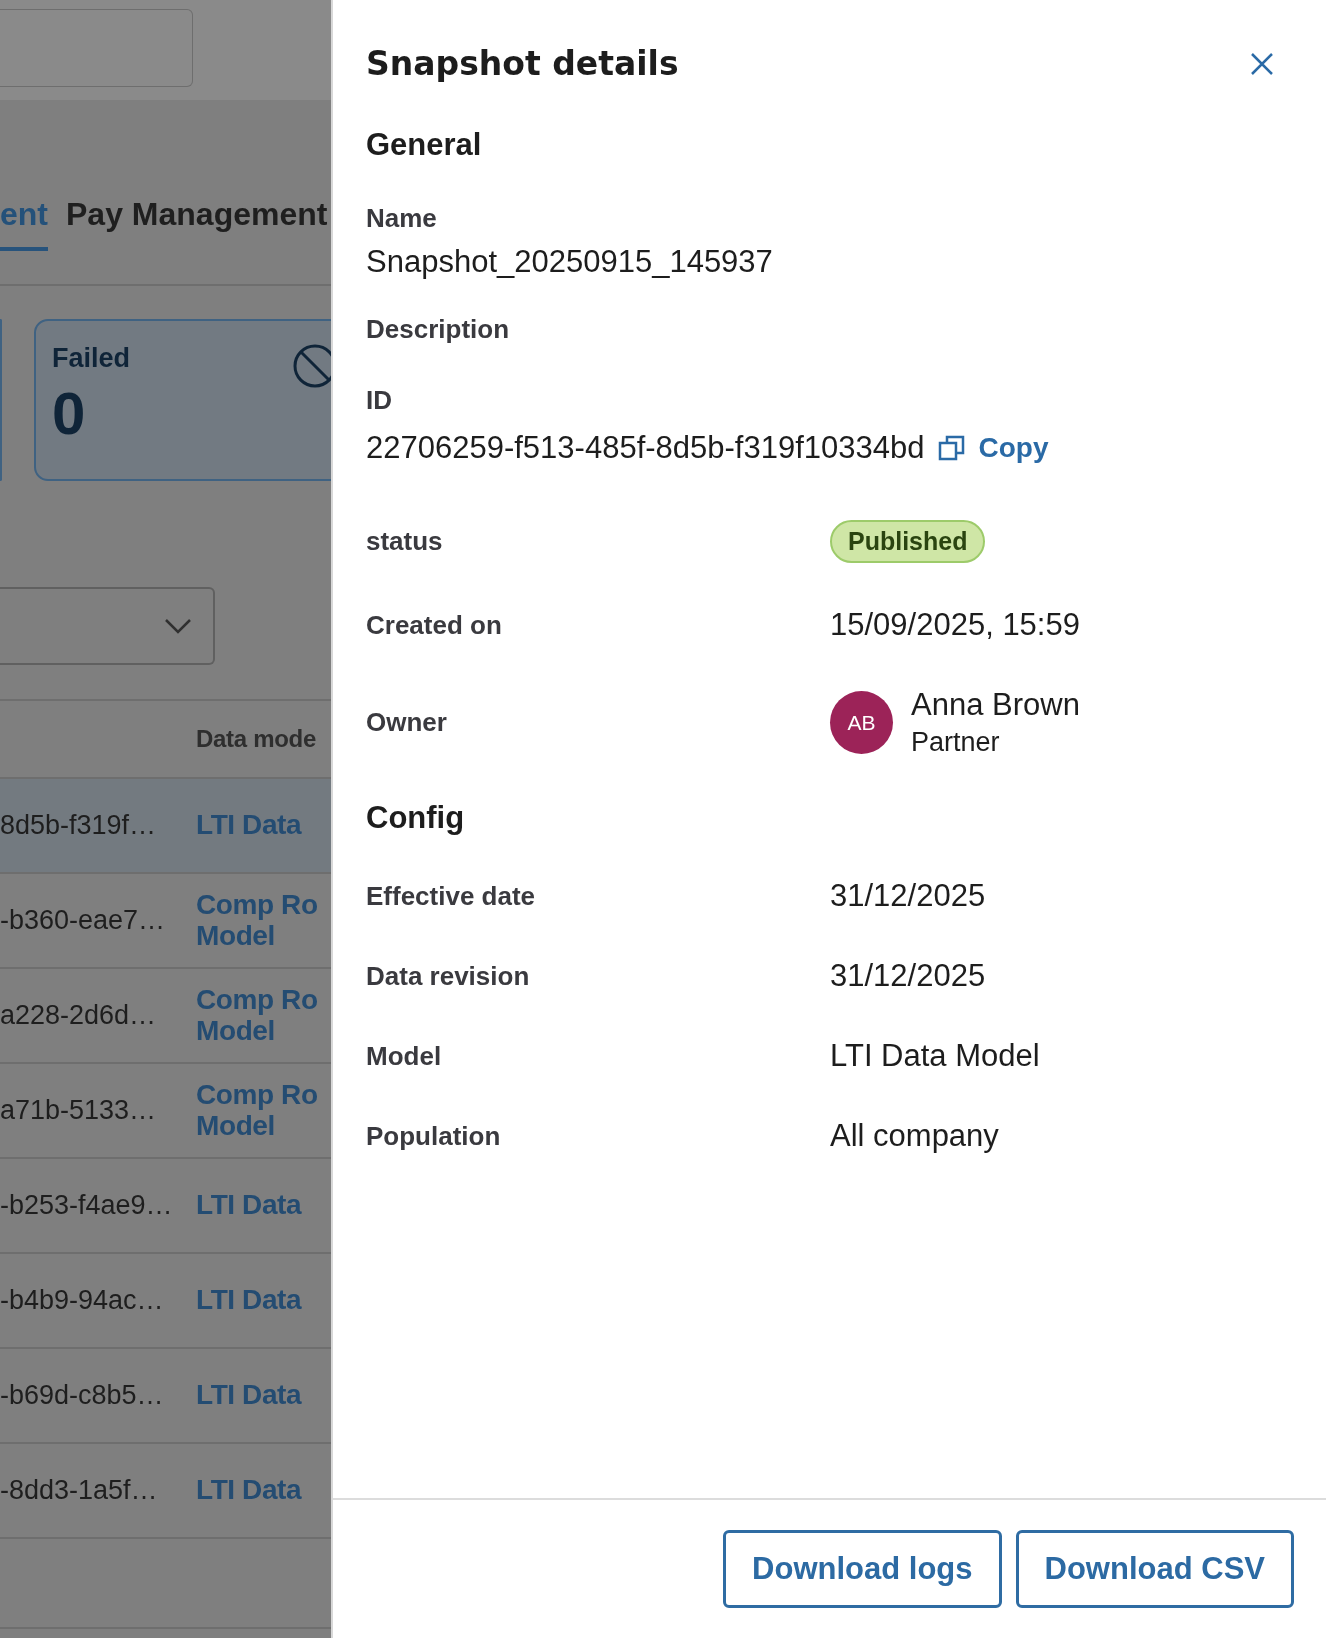 This screenshot has width=1326, height=1638. I want to click on field-label: Name, so click(402, 218).